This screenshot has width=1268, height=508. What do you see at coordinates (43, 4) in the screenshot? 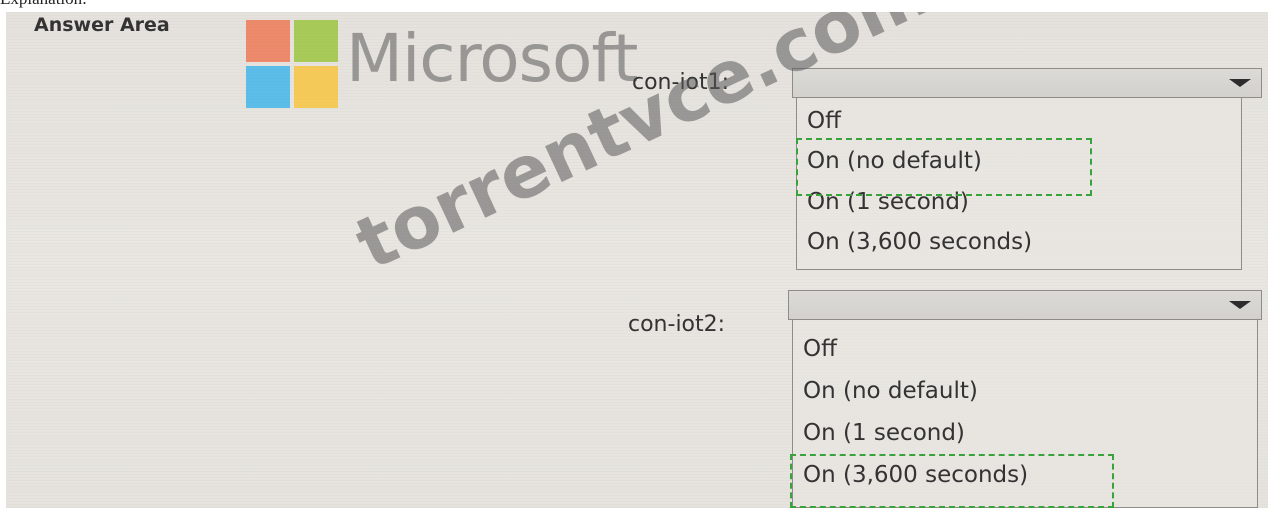
I see `explanation-label: Explanation:` at bounding box center [43, 4].